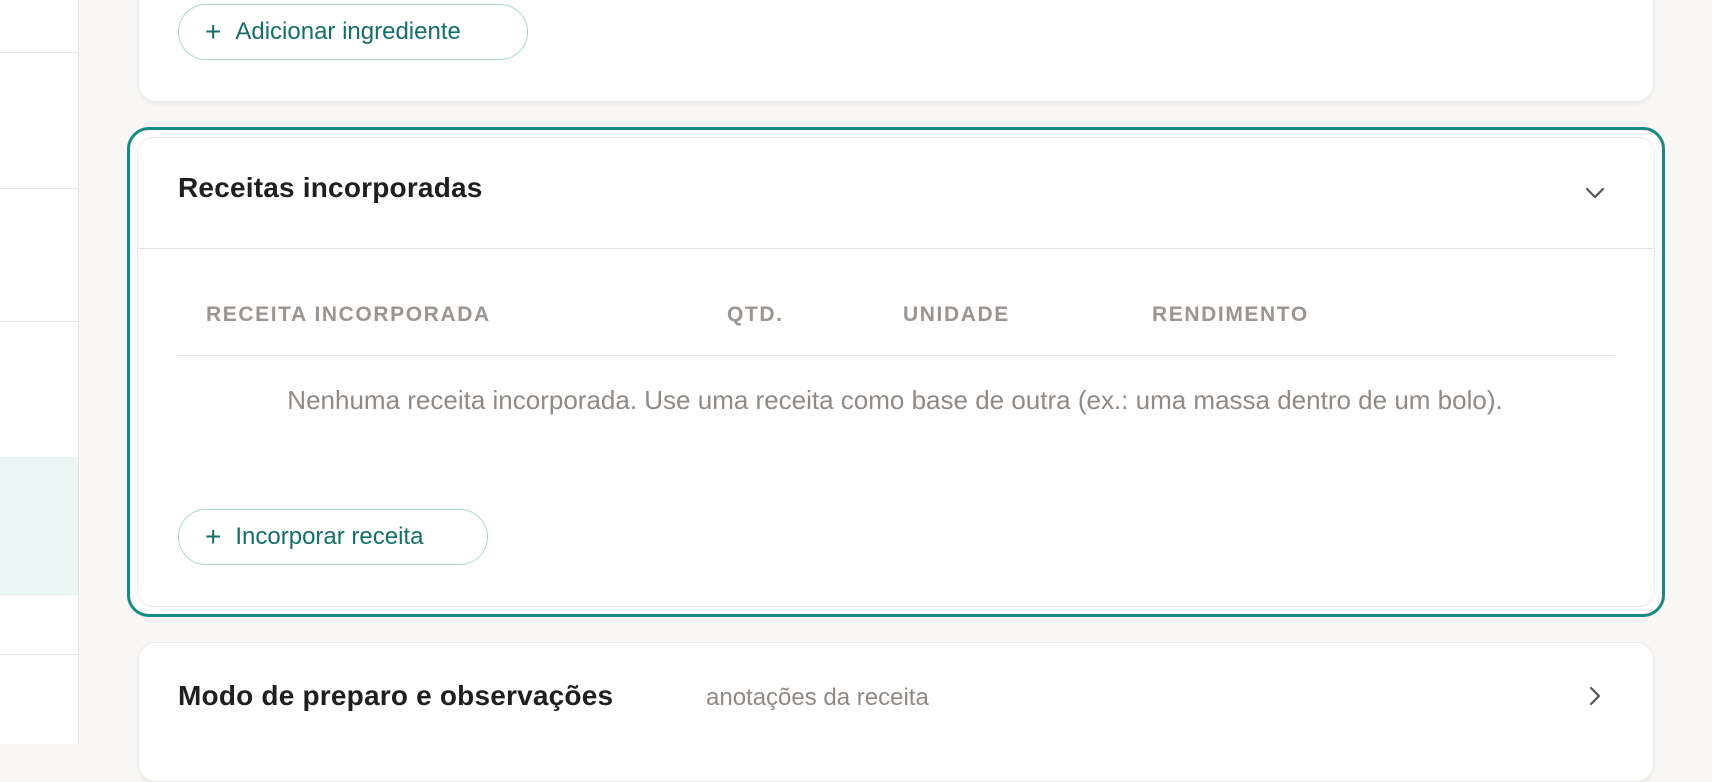  I want to click on sidebar-row-active, so click(39, 526).